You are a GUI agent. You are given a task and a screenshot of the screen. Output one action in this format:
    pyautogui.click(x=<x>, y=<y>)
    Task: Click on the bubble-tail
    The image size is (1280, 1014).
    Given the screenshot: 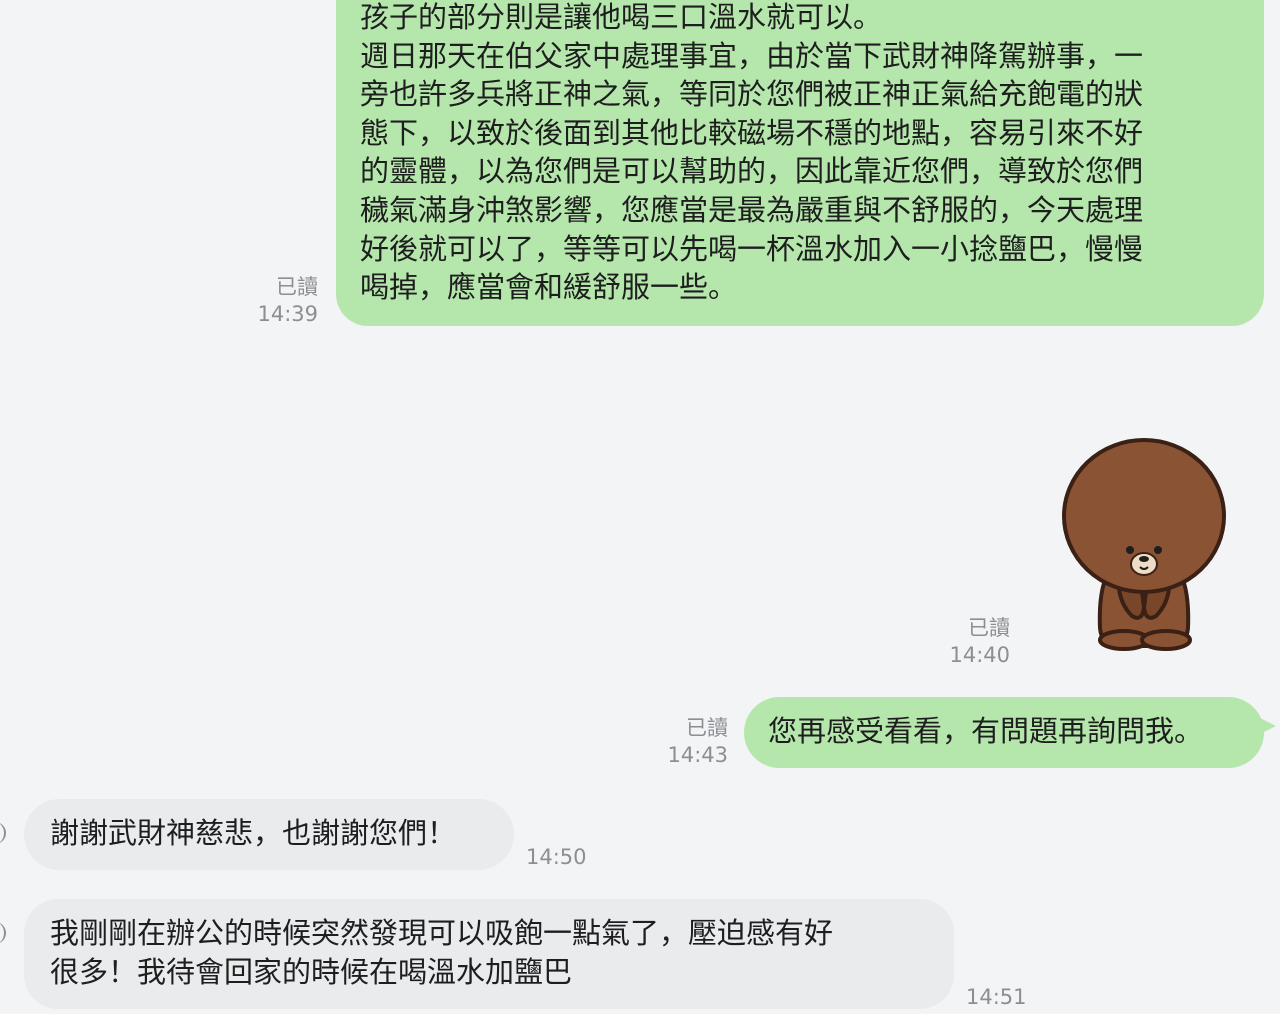 What is the action you would take?
    pyautogui.click(x=1266, y=726)
    